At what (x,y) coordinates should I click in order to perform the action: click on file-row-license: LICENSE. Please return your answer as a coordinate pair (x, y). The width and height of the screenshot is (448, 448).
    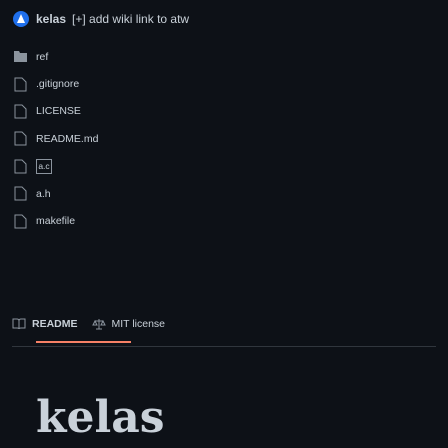
    Looking at the image, I should click on (113, 111).